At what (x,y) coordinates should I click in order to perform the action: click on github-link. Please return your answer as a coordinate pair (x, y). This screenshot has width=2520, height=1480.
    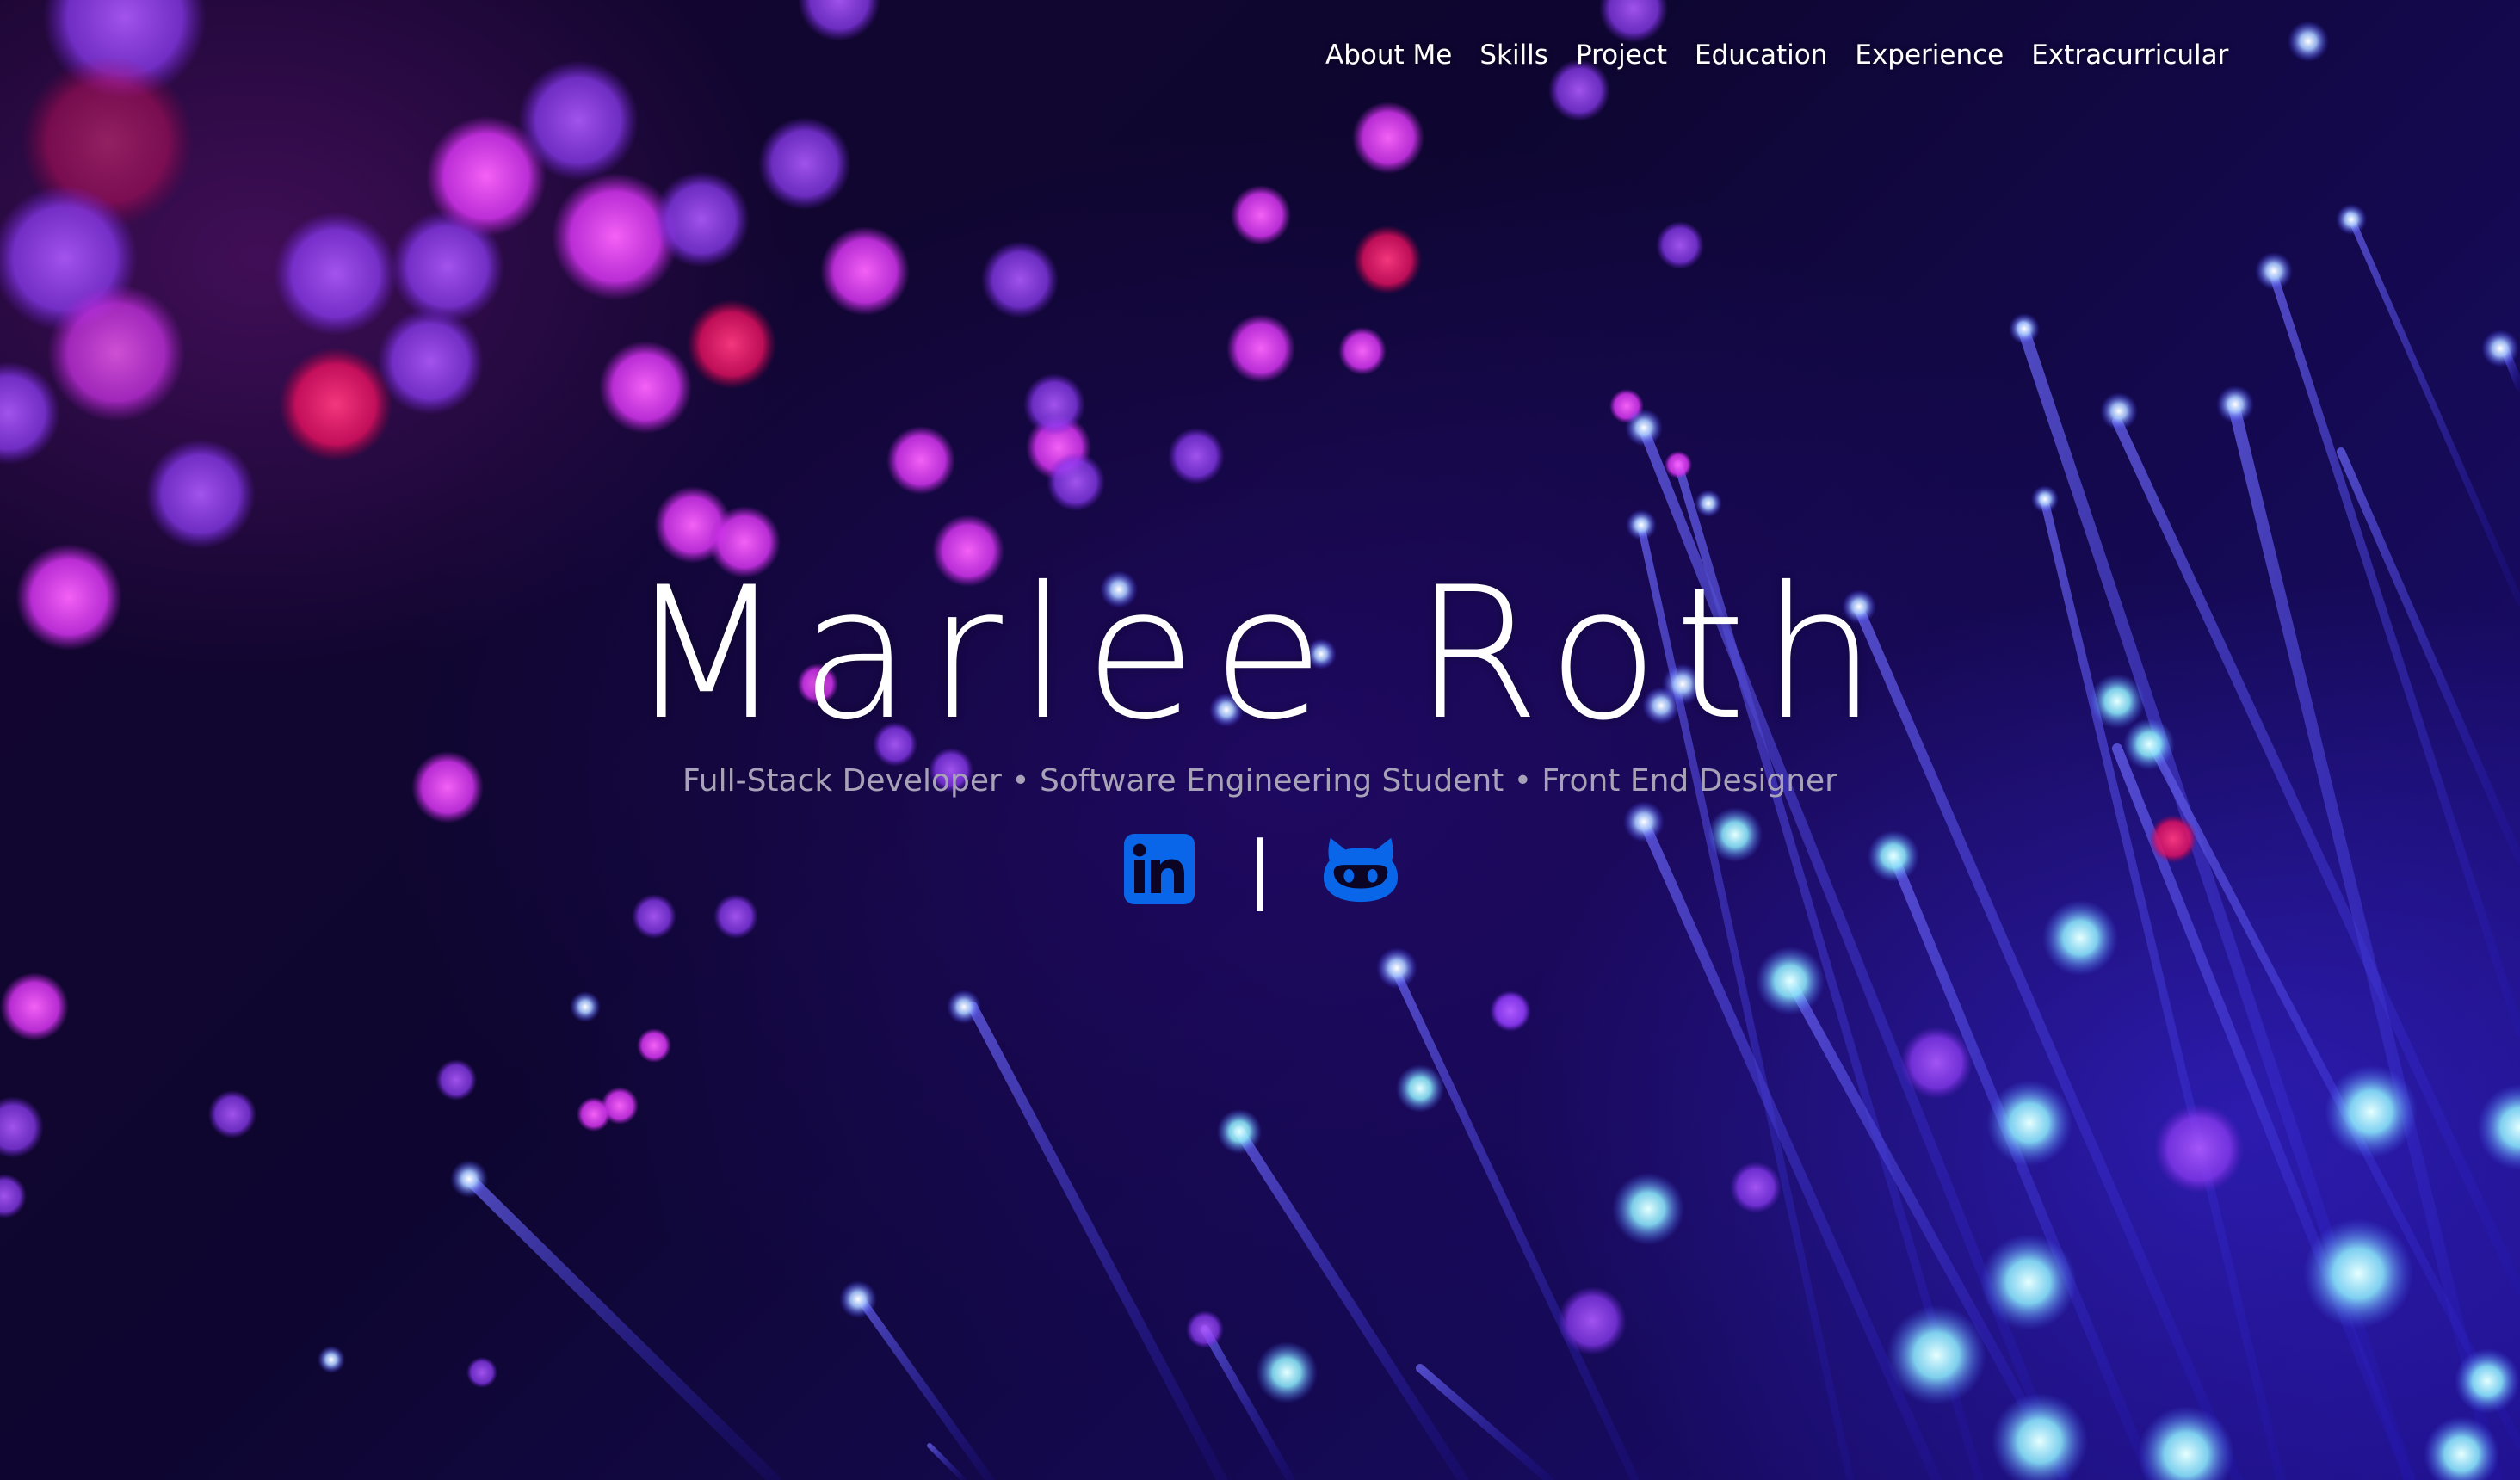
    Looking at the image, I should click on (1360, 869).